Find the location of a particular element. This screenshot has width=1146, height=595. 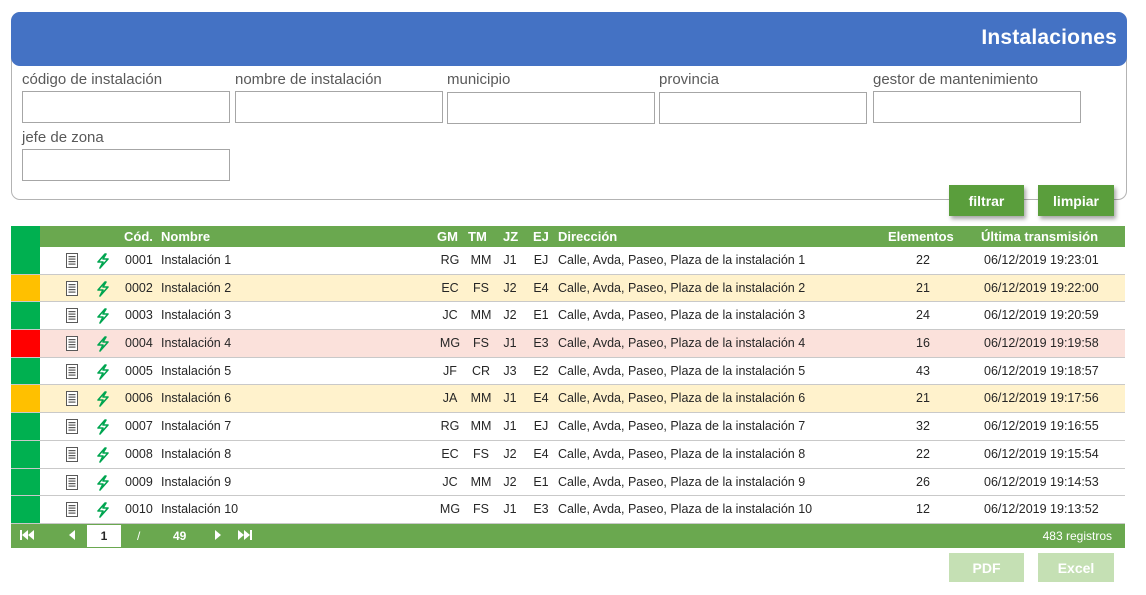

cell-name: Instalación 9 is located at coordinates (196, 482).